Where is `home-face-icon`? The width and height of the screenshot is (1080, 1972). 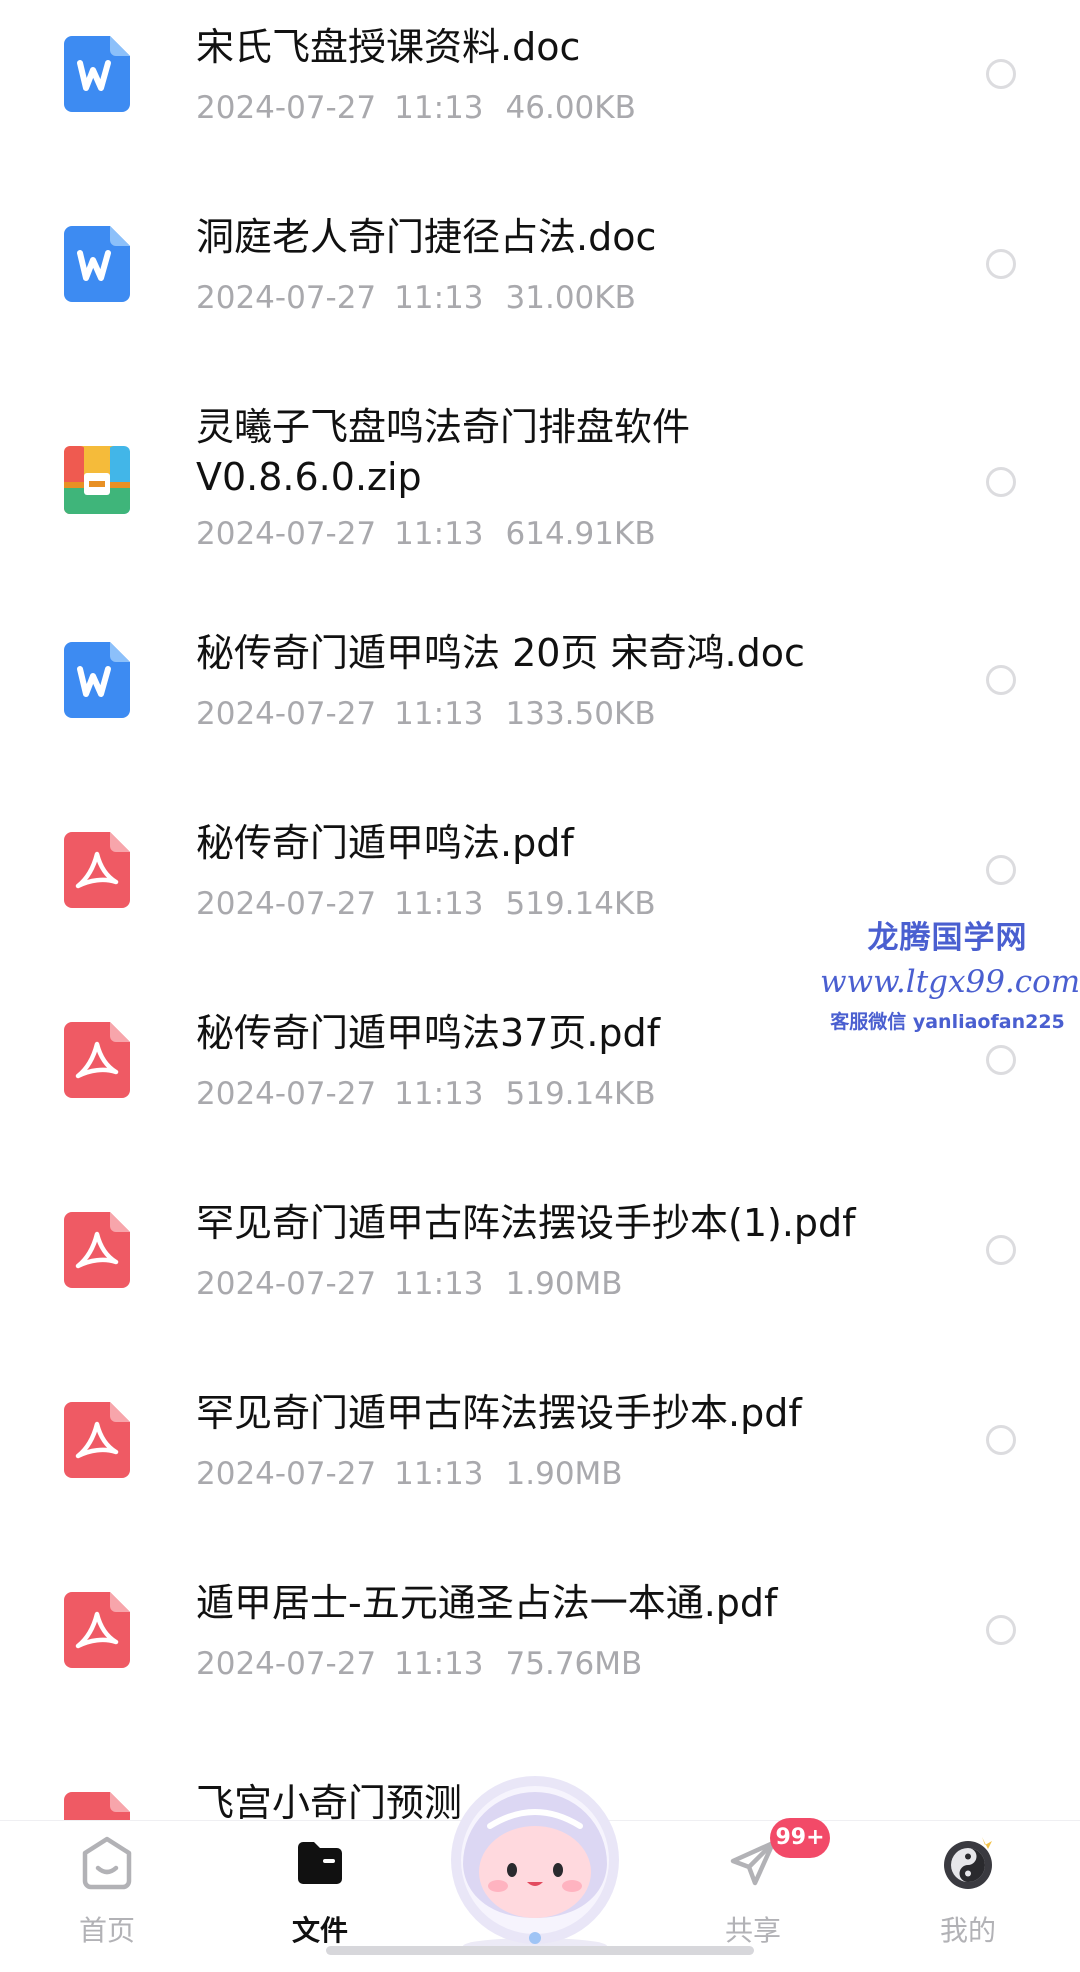 home-face-icon is located at coordinates (107, 1863).